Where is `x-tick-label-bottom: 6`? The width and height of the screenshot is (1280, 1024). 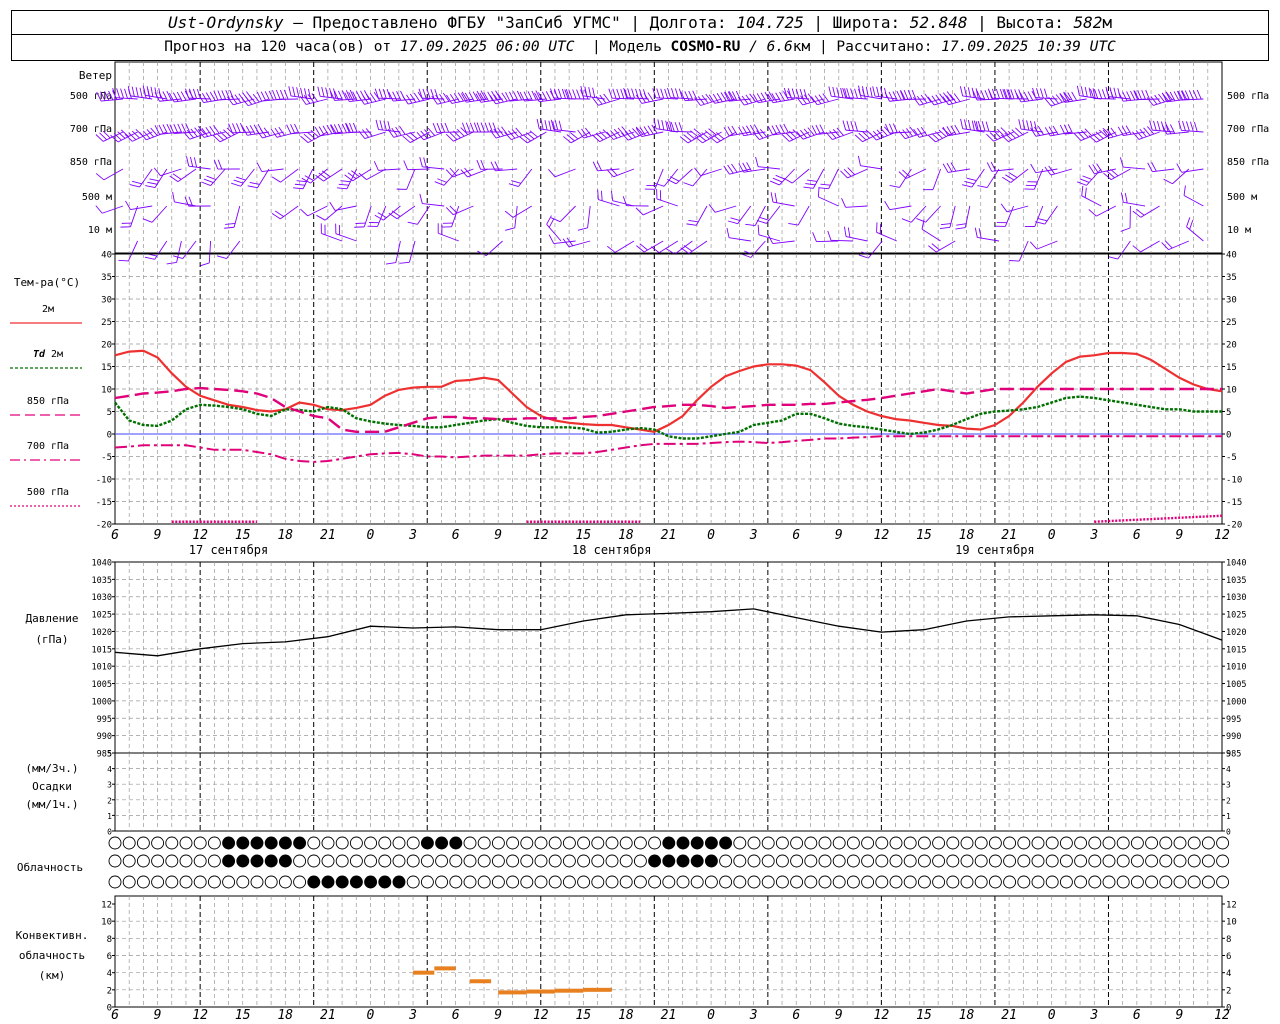 x-tick-label-bottom: 6 is located at coordinates (115, 1015).